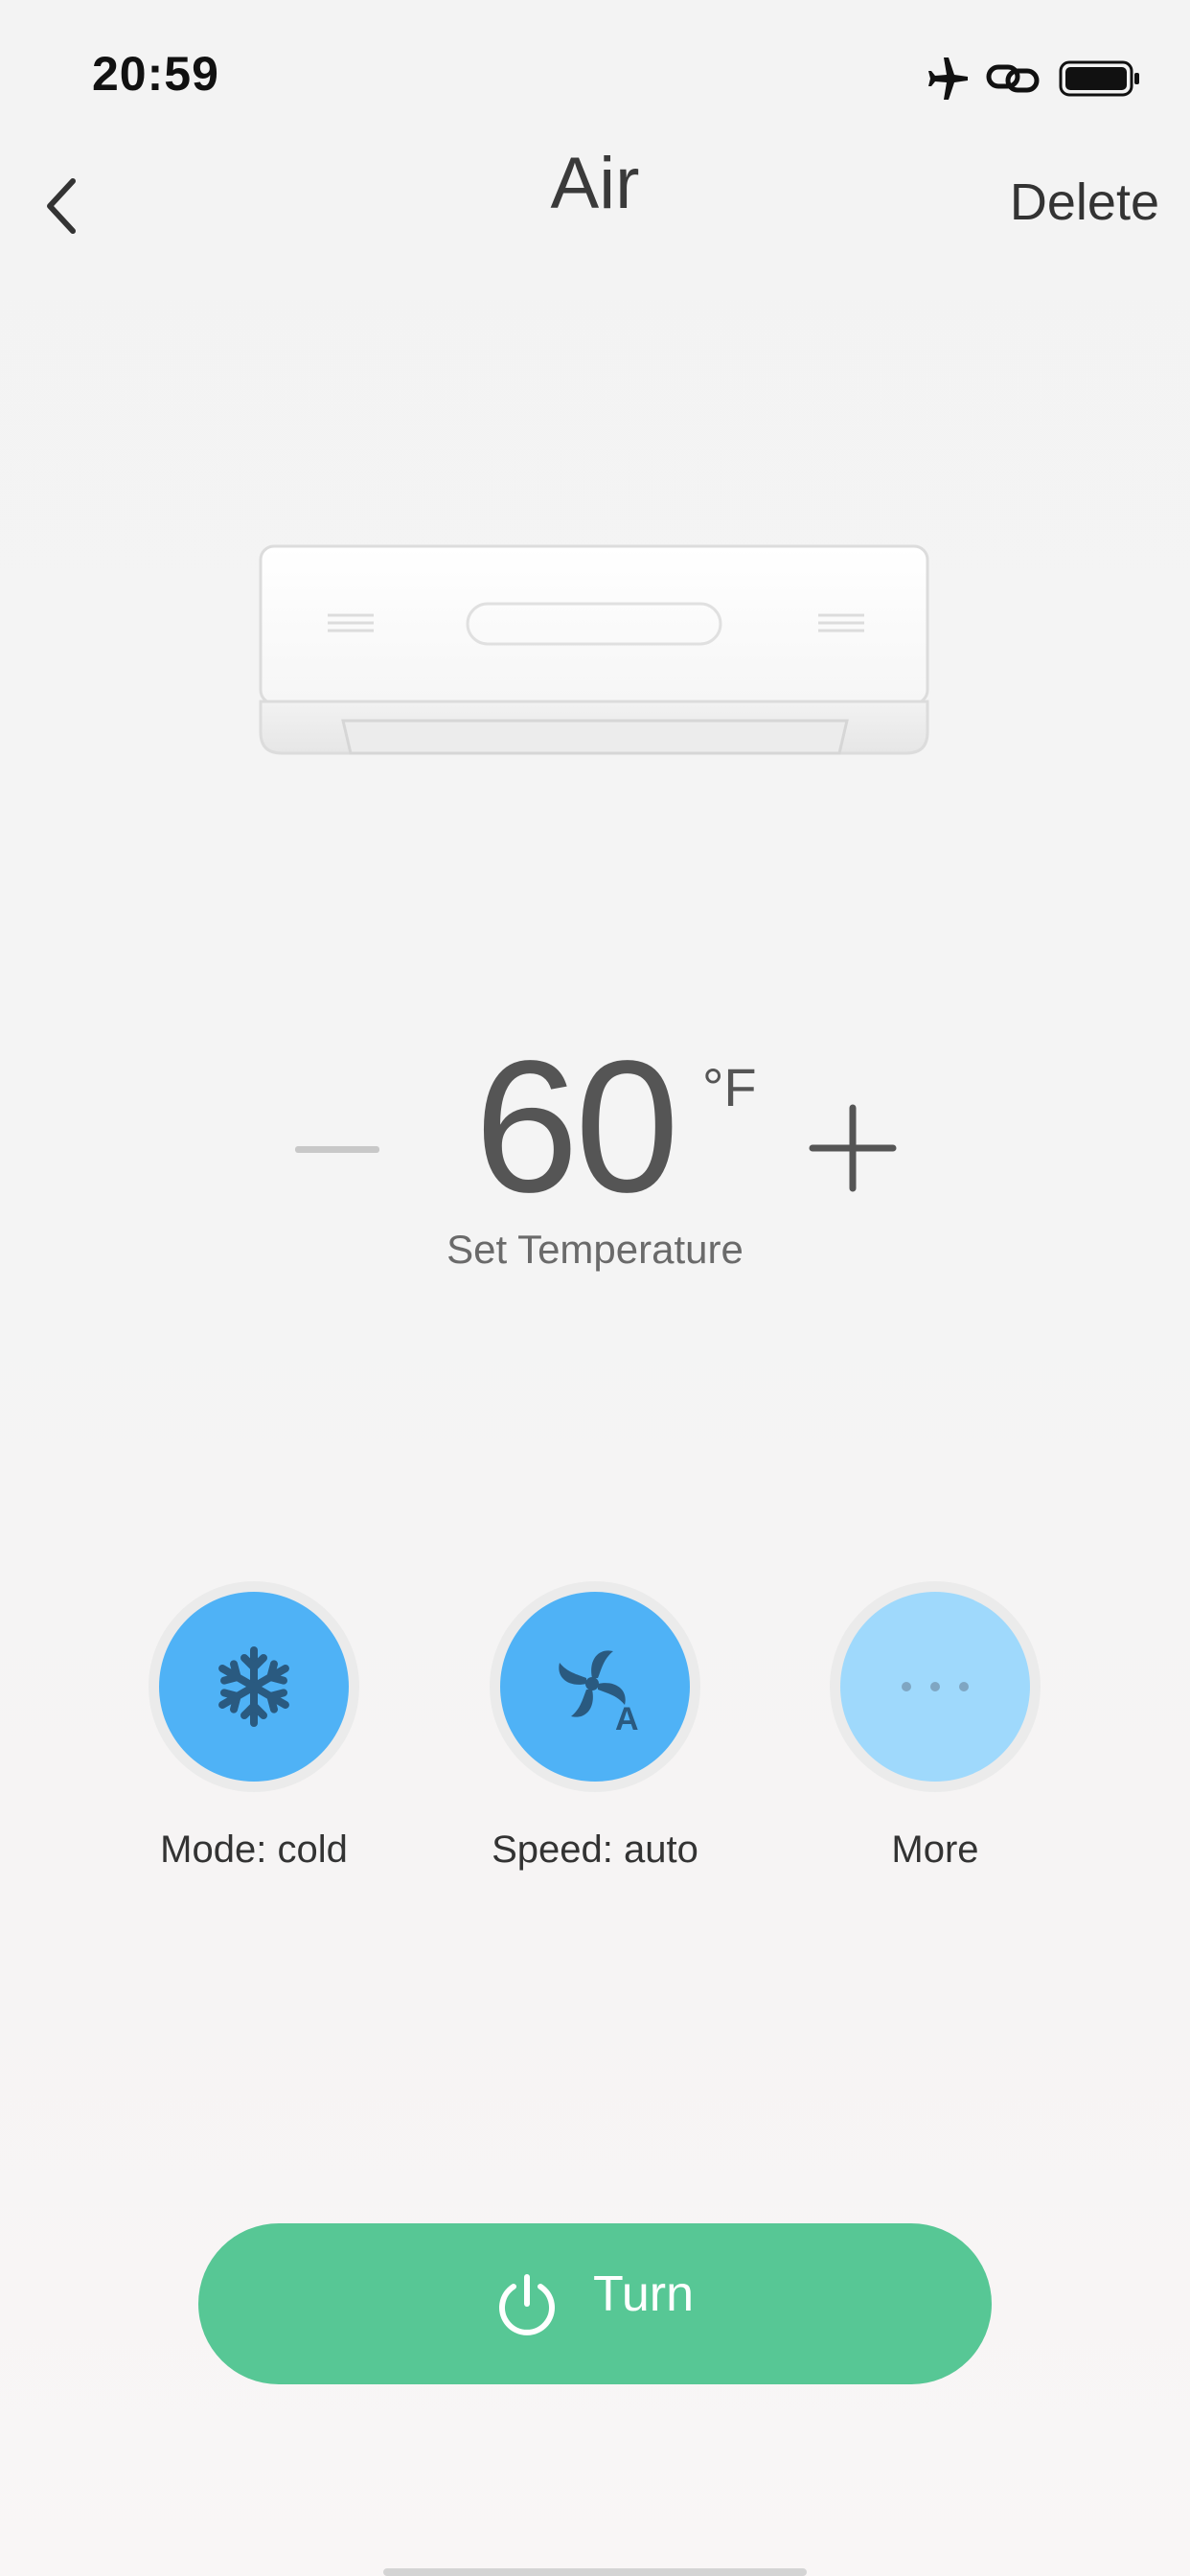 Image resolution: width=1190 pixels, height=2576 pixels. I want to click on temperature-value: 60, so click(576, 1126).